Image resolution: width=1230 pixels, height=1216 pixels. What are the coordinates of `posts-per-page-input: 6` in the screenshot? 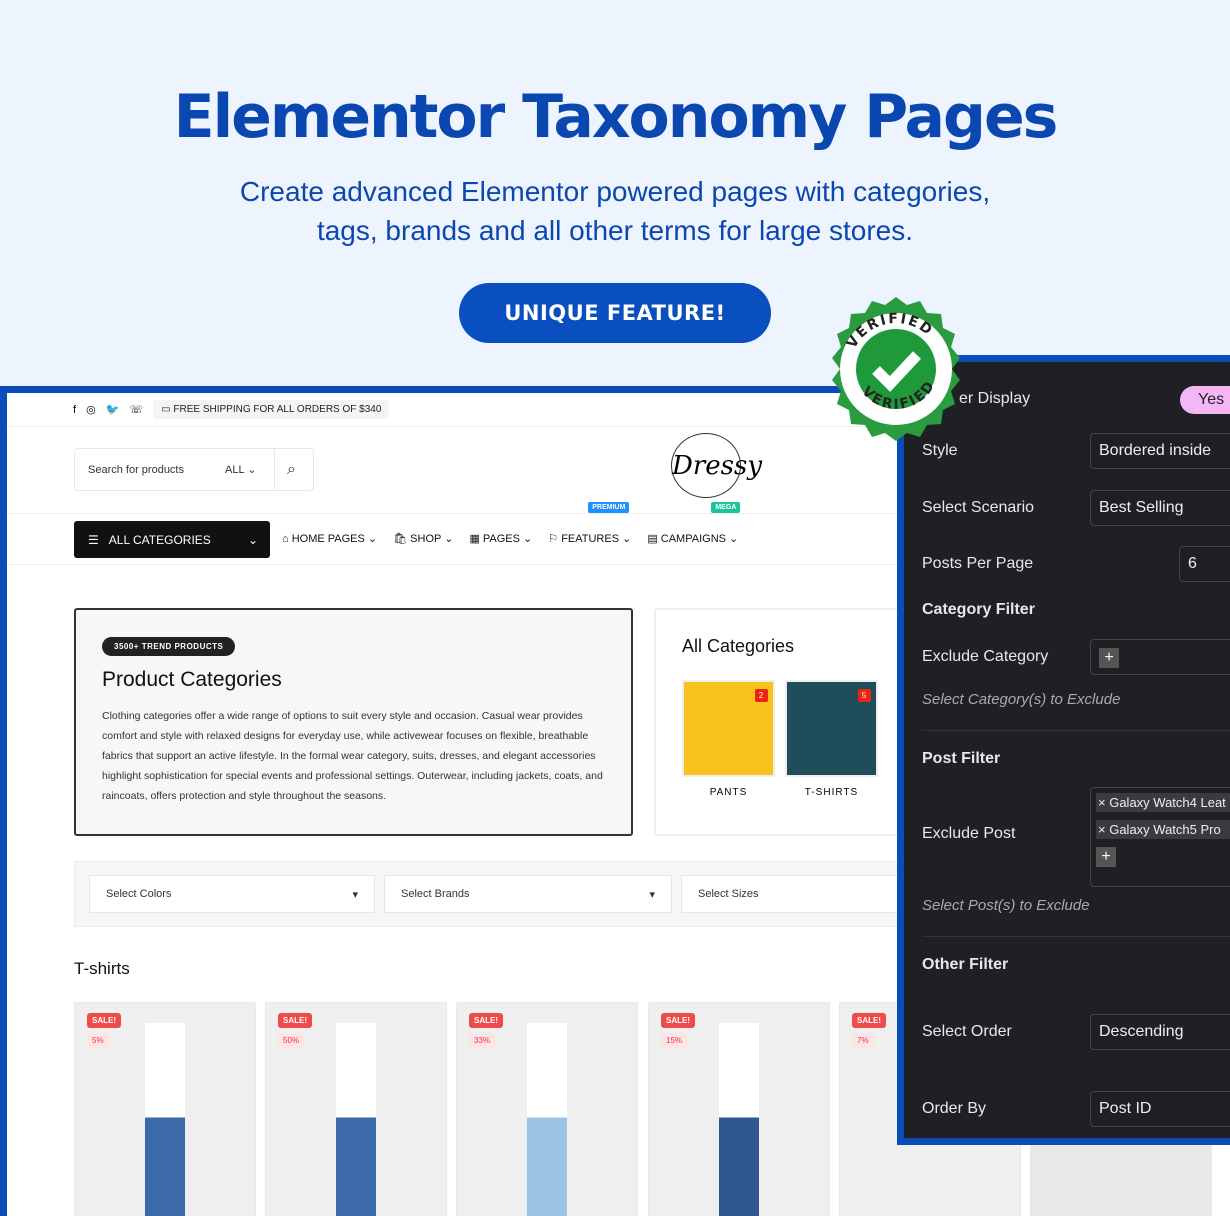 It's located at (1204, 564).